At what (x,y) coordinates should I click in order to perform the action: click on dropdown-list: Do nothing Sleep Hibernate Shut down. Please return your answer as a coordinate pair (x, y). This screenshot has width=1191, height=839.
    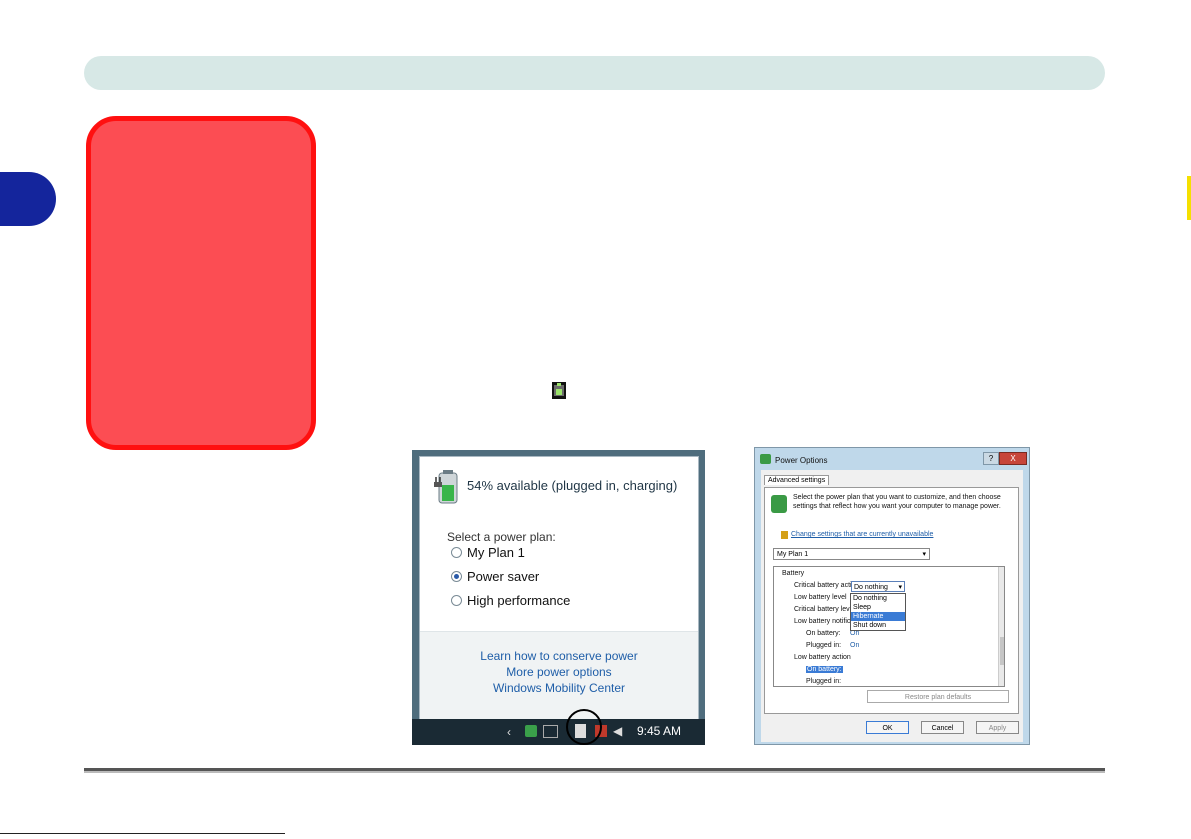
    Looking at the image, I should click on (878, 612).